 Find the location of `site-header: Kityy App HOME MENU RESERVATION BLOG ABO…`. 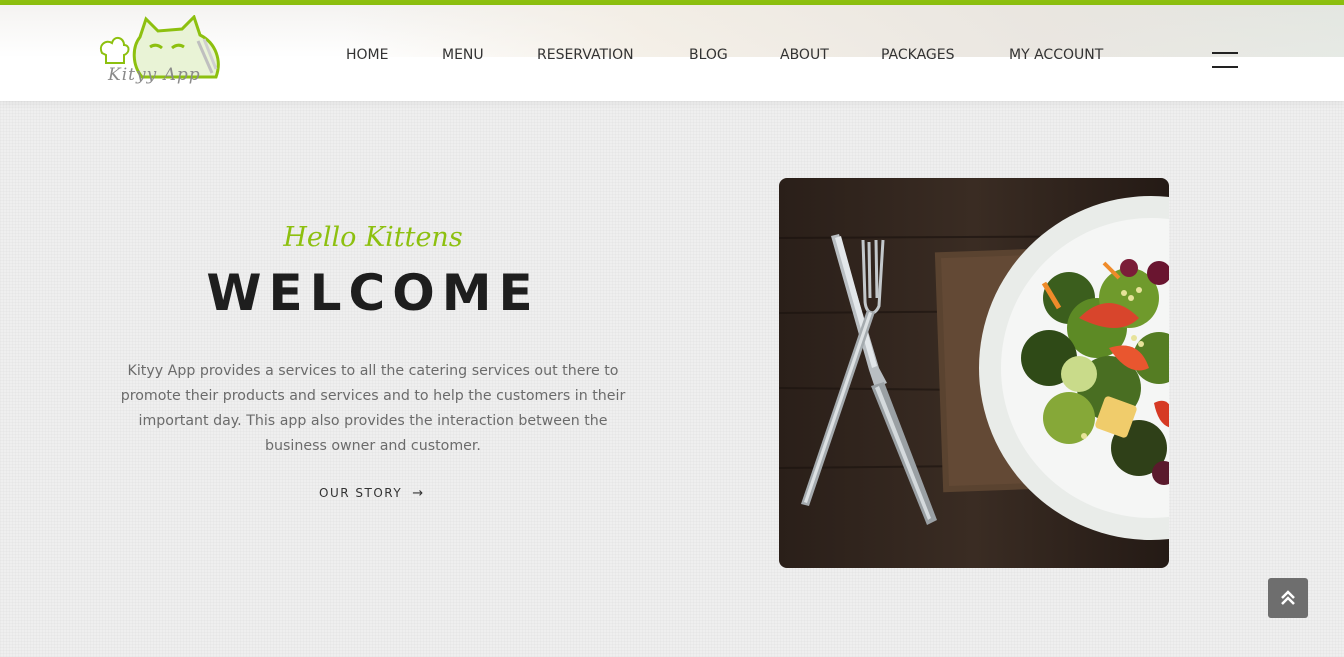

site-header: Kityy App HOME MENU RESERVATION BLOG ABO… is located at coordinates (672, 53).